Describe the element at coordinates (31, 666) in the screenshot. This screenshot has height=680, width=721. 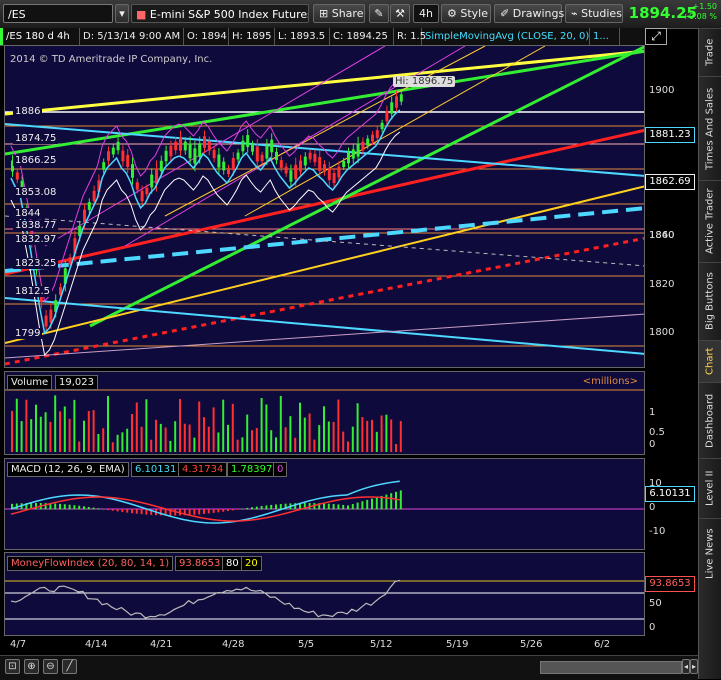
I see `zoom-in-icon: ⊕` at that location.